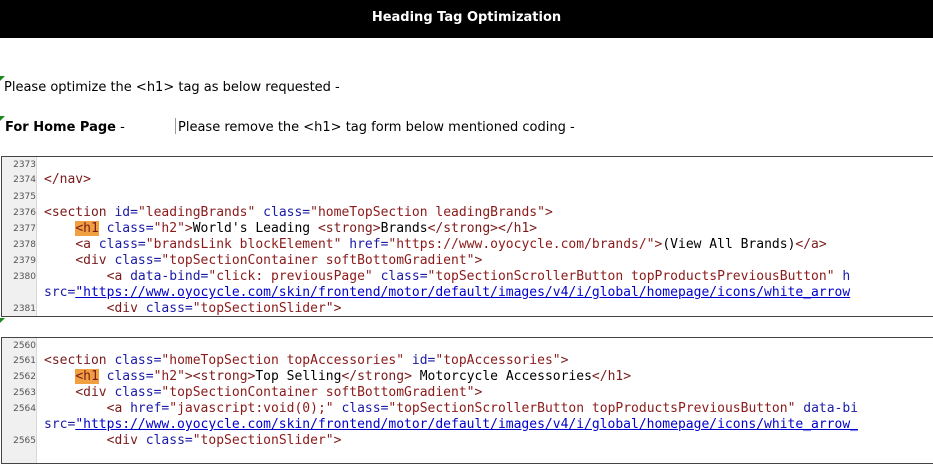 The image size is (933, 464). Describe the element at coordinates (24, 361) in the screenshot. I see `line-number: 2561` at that location.